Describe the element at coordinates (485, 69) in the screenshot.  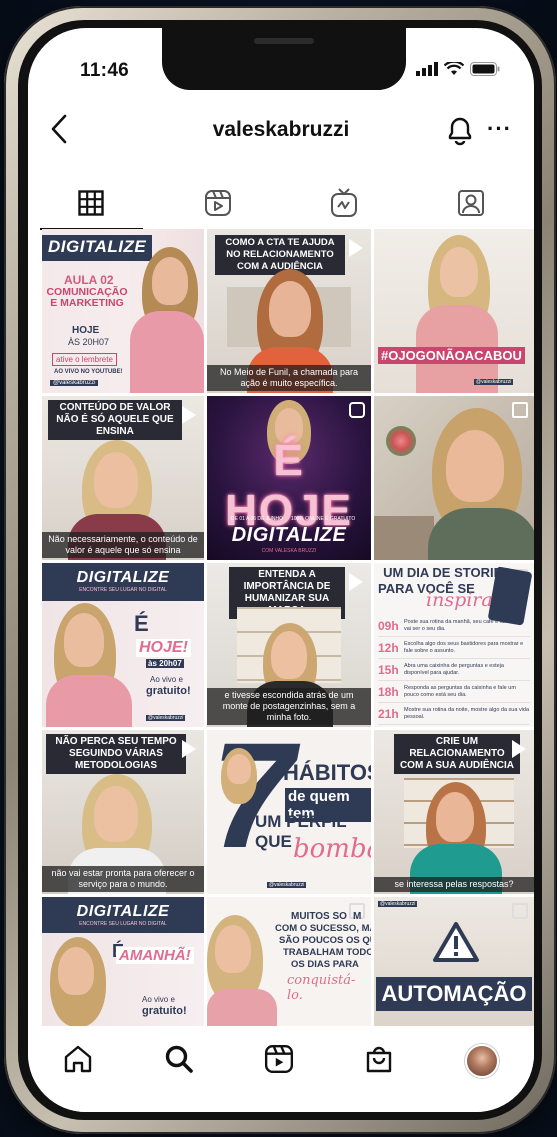
I see `battery-icon` at that location.